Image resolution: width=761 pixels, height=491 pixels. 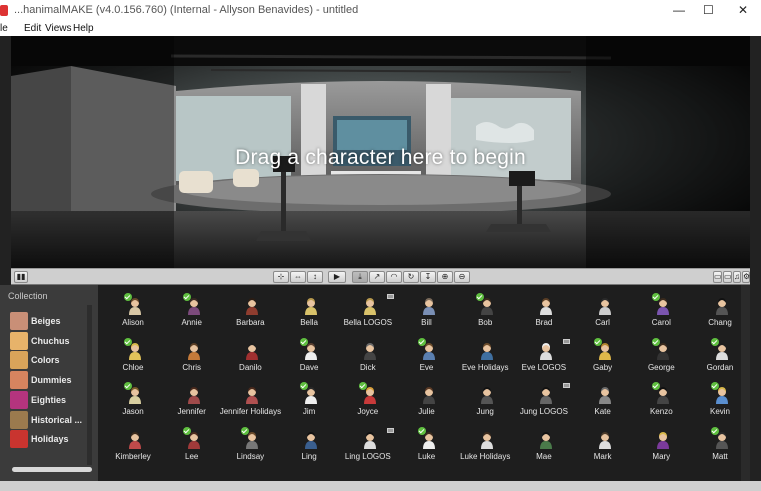 What do you see at coordinates (394, 277) in the screenshot?
I see `orbit-tool-button: ◠` at bounding box center [394, 277].